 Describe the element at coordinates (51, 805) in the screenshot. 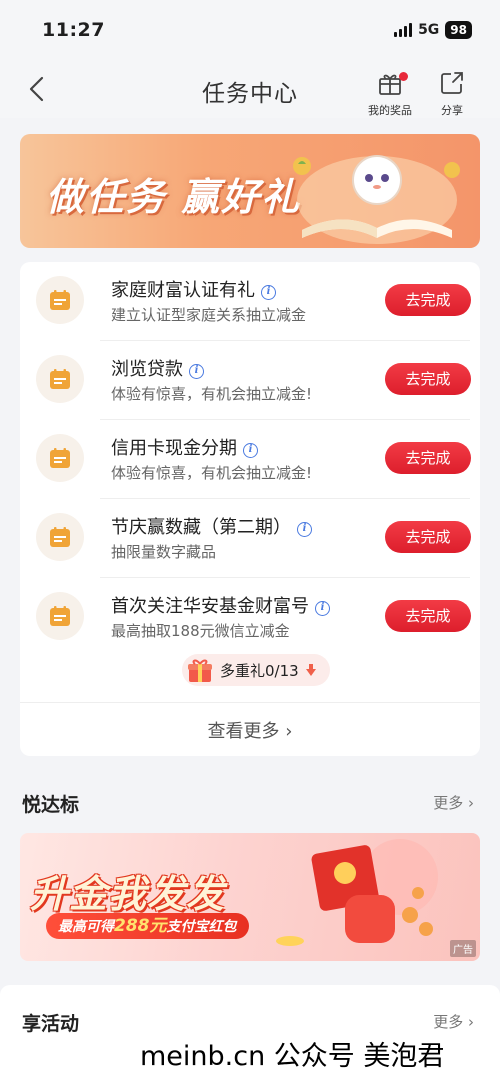

I see `section-title-yuedabiao: 悦达标` at that location.